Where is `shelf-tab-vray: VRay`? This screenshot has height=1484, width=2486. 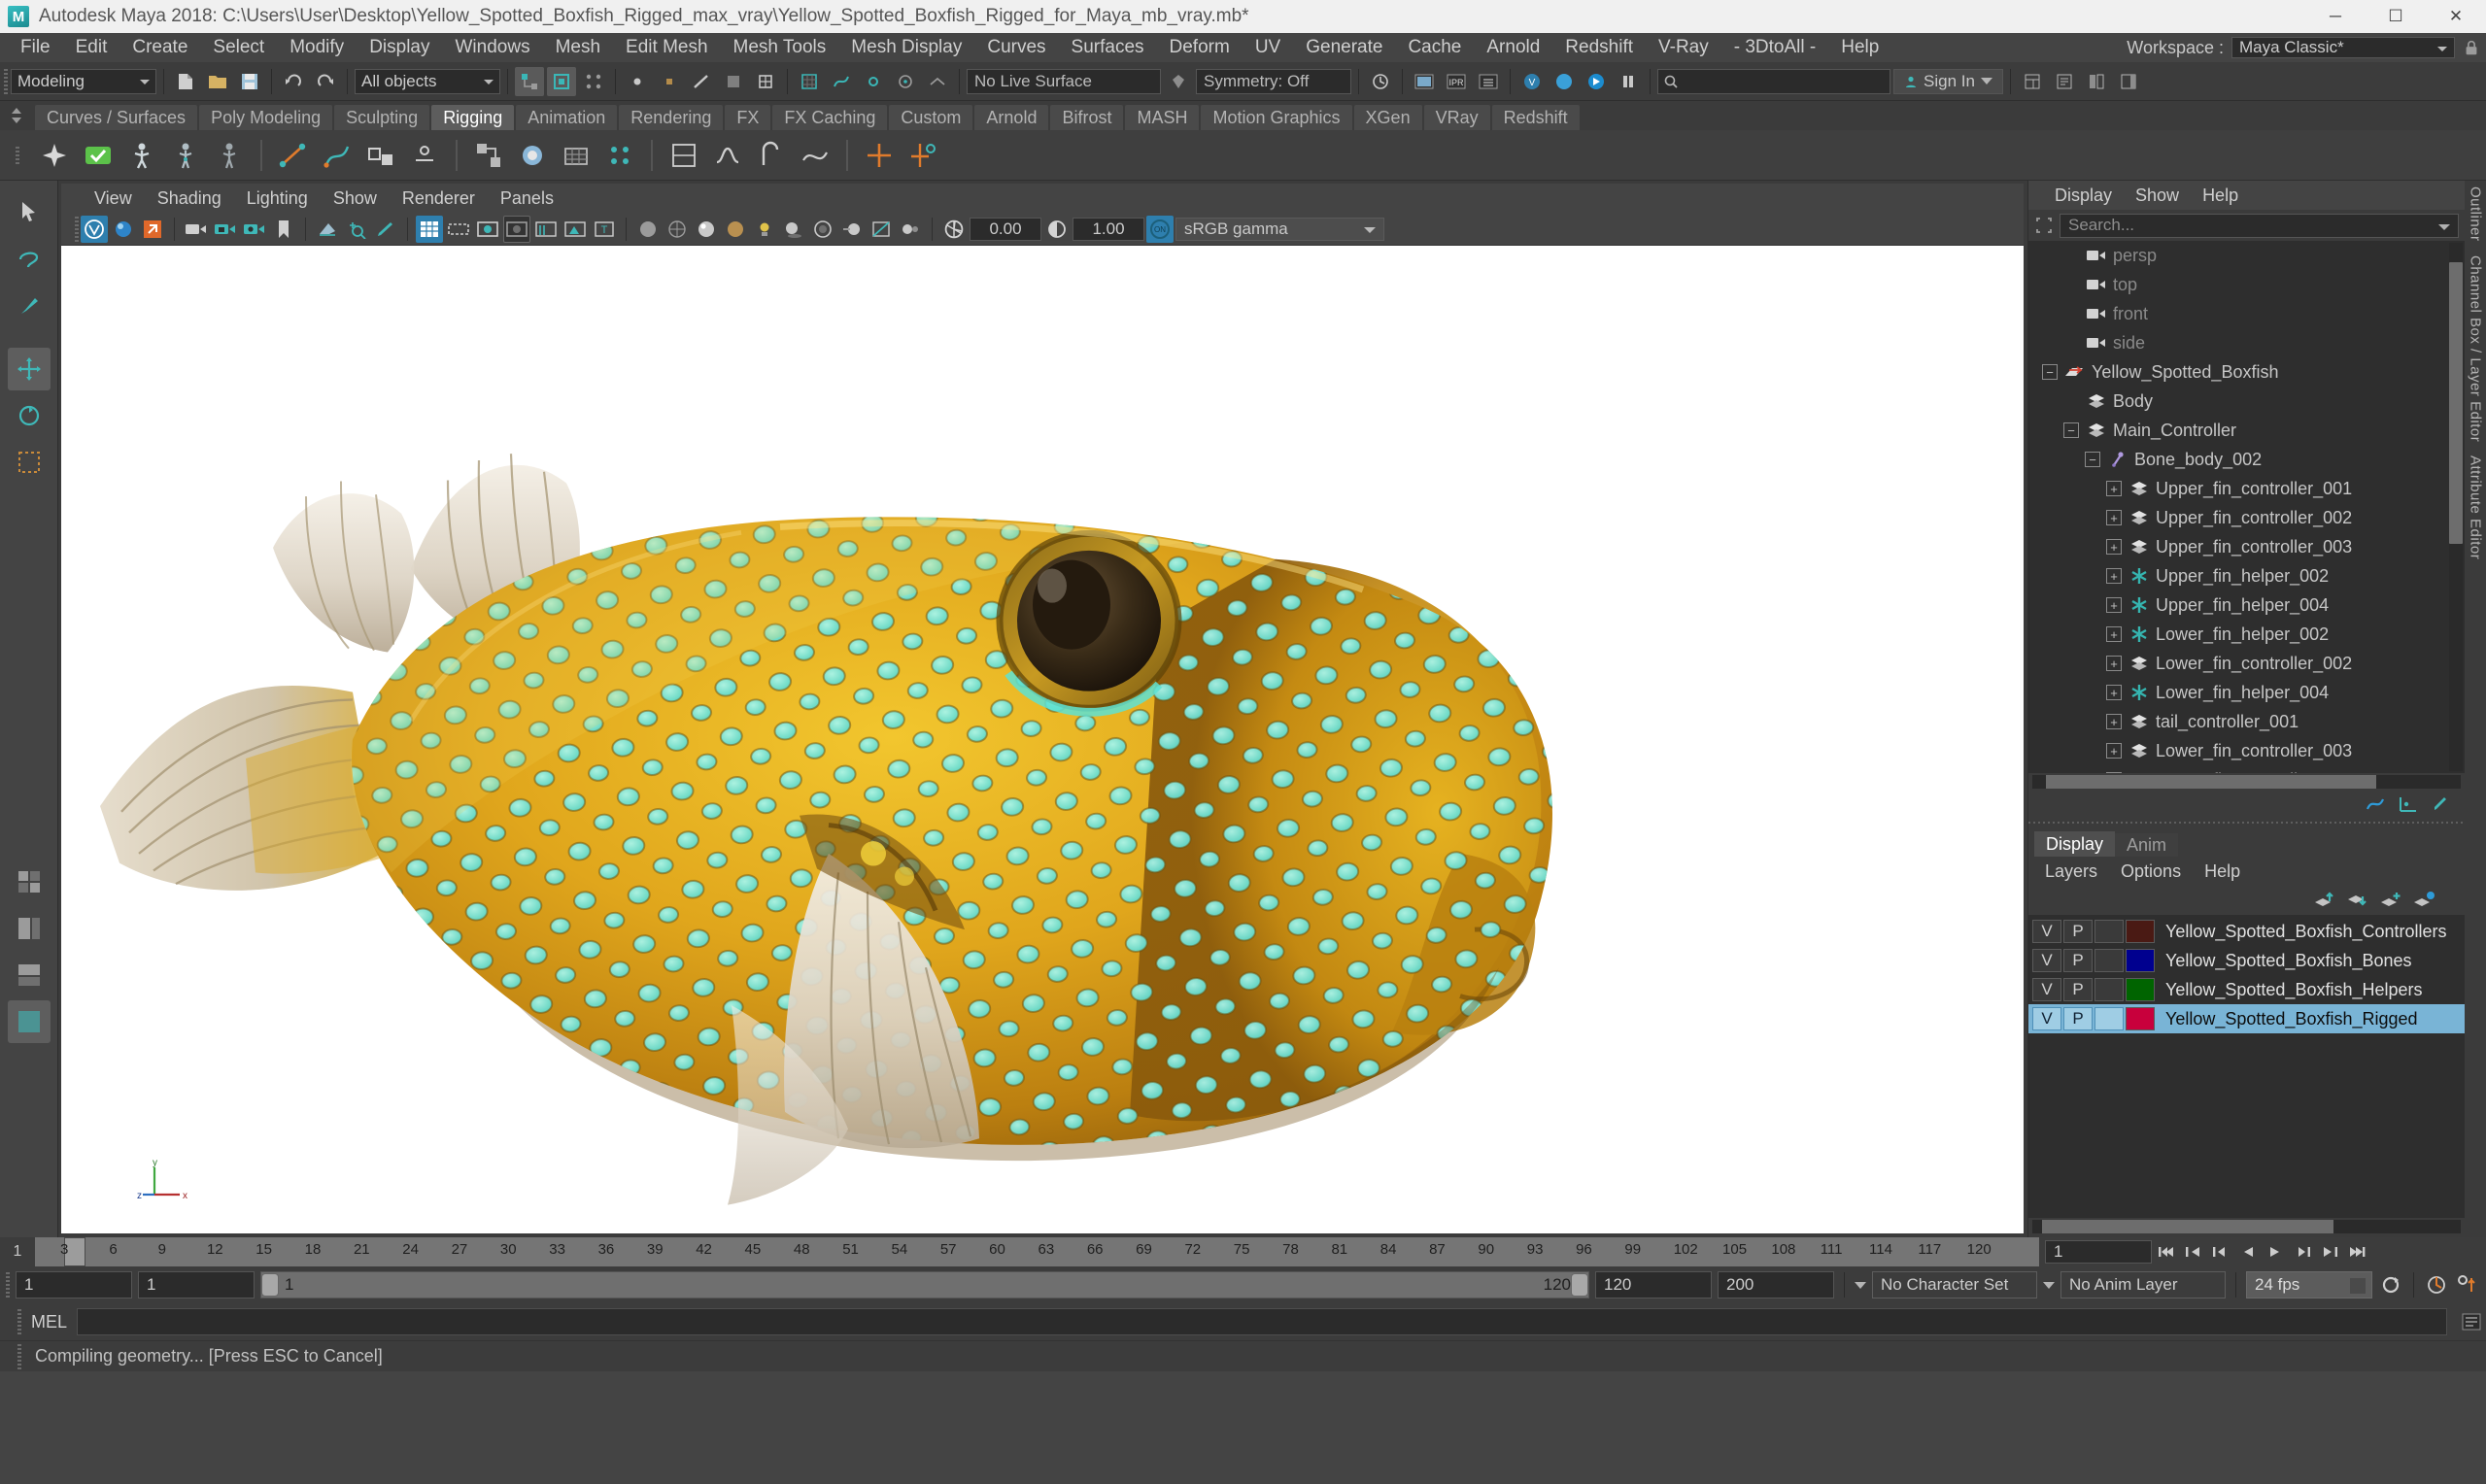
shelf-tab-vray: VRay is located at coordinates (1456, 118).